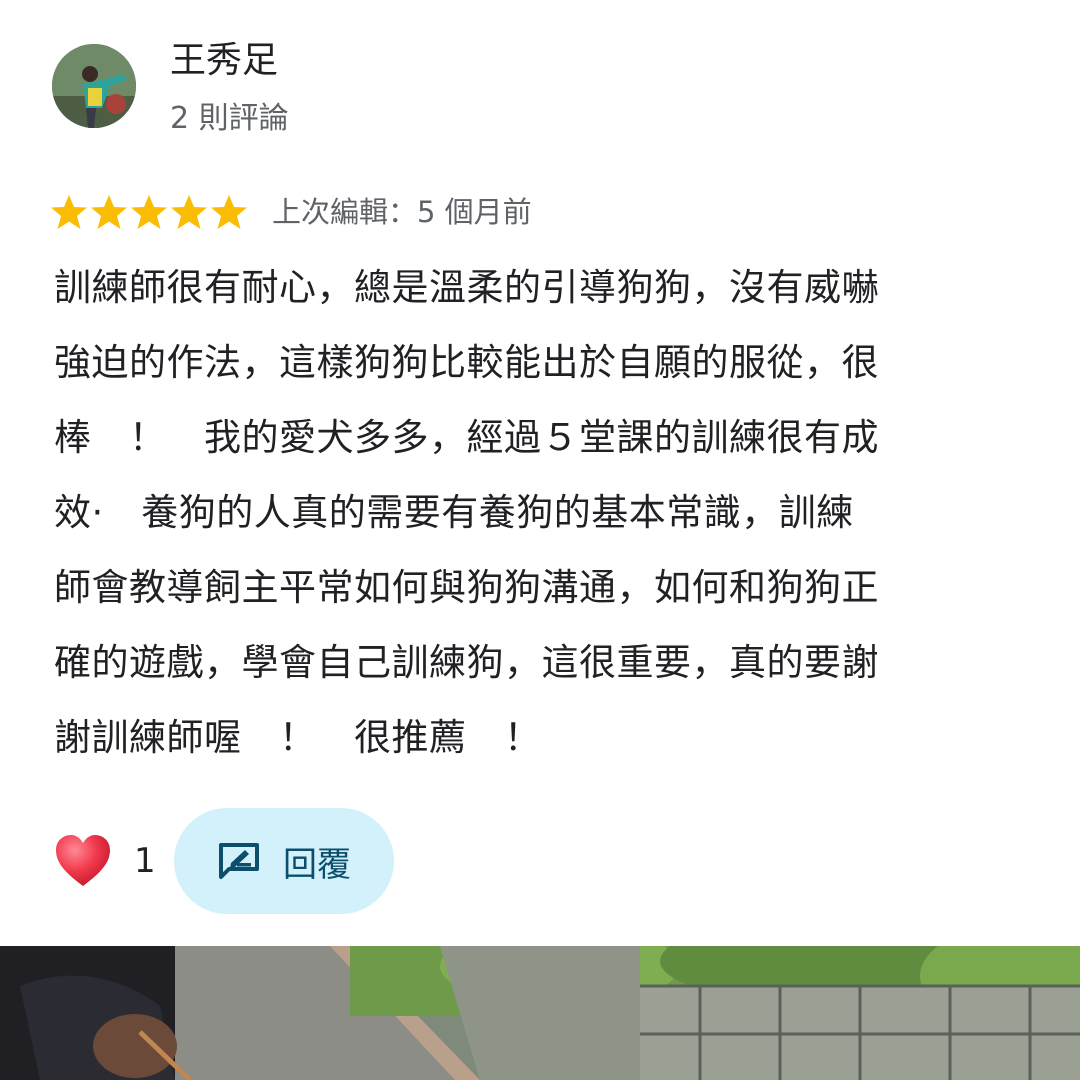  What do you see at coordinates (224, 61) in the screenshot?
I see `reviewer-name: 王秀足` at bounding box center [224, 61].